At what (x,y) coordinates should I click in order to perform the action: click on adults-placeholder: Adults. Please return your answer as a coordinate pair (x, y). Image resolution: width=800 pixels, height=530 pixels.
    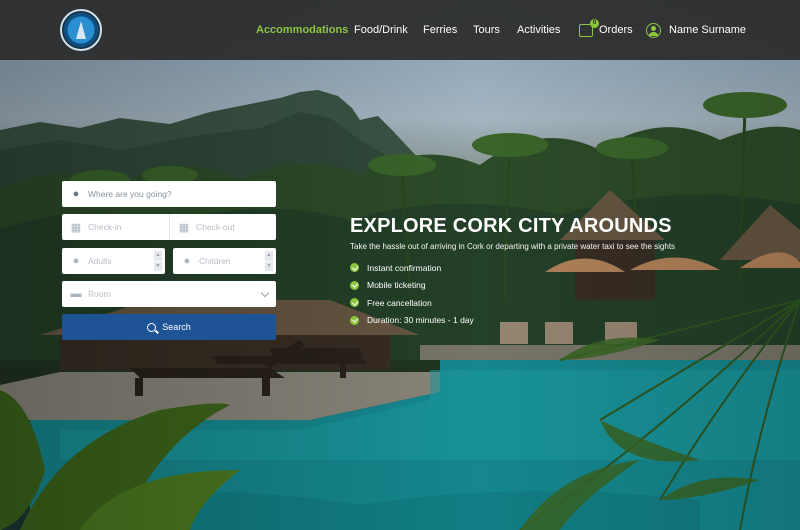
    Looking at the image, I should click on (100, 261).